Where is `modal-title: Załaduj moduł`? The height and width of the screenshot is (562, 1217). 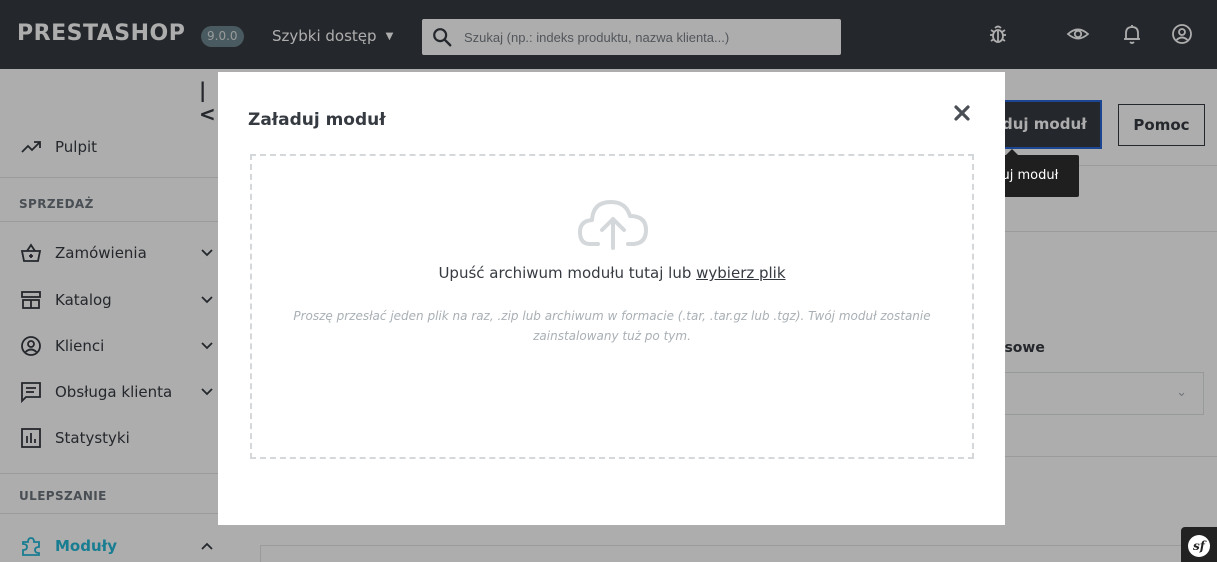 modal-title: Załaduj moduł is located at coordinates (317, 120).